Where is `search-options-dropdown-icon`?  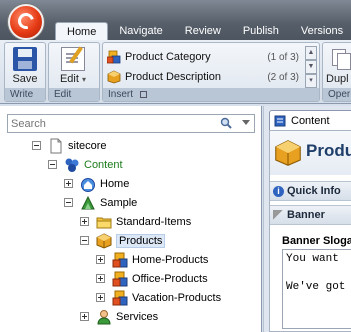 search-options-dropdown-icon is located at coordinates (246, 122).